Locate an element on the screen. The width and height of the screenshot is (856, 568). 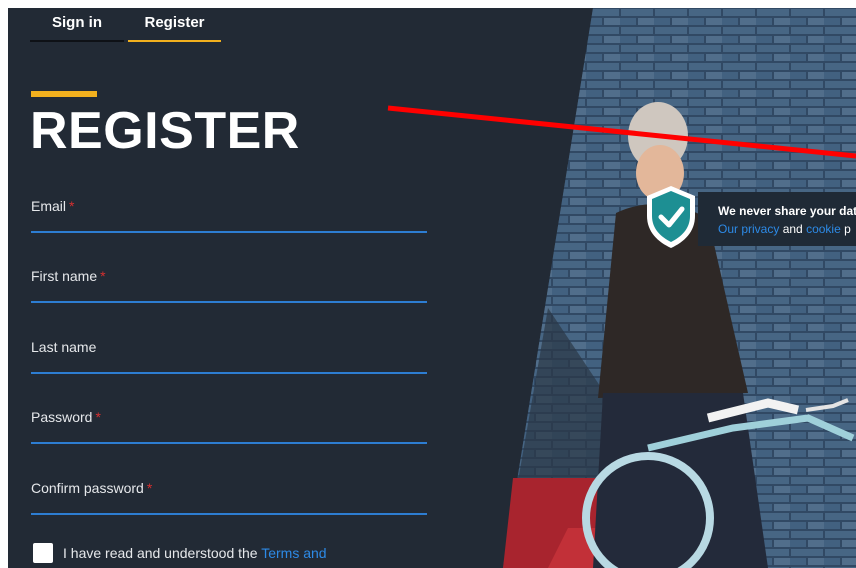
terms-checkbox is located at coordinates (43, 553).